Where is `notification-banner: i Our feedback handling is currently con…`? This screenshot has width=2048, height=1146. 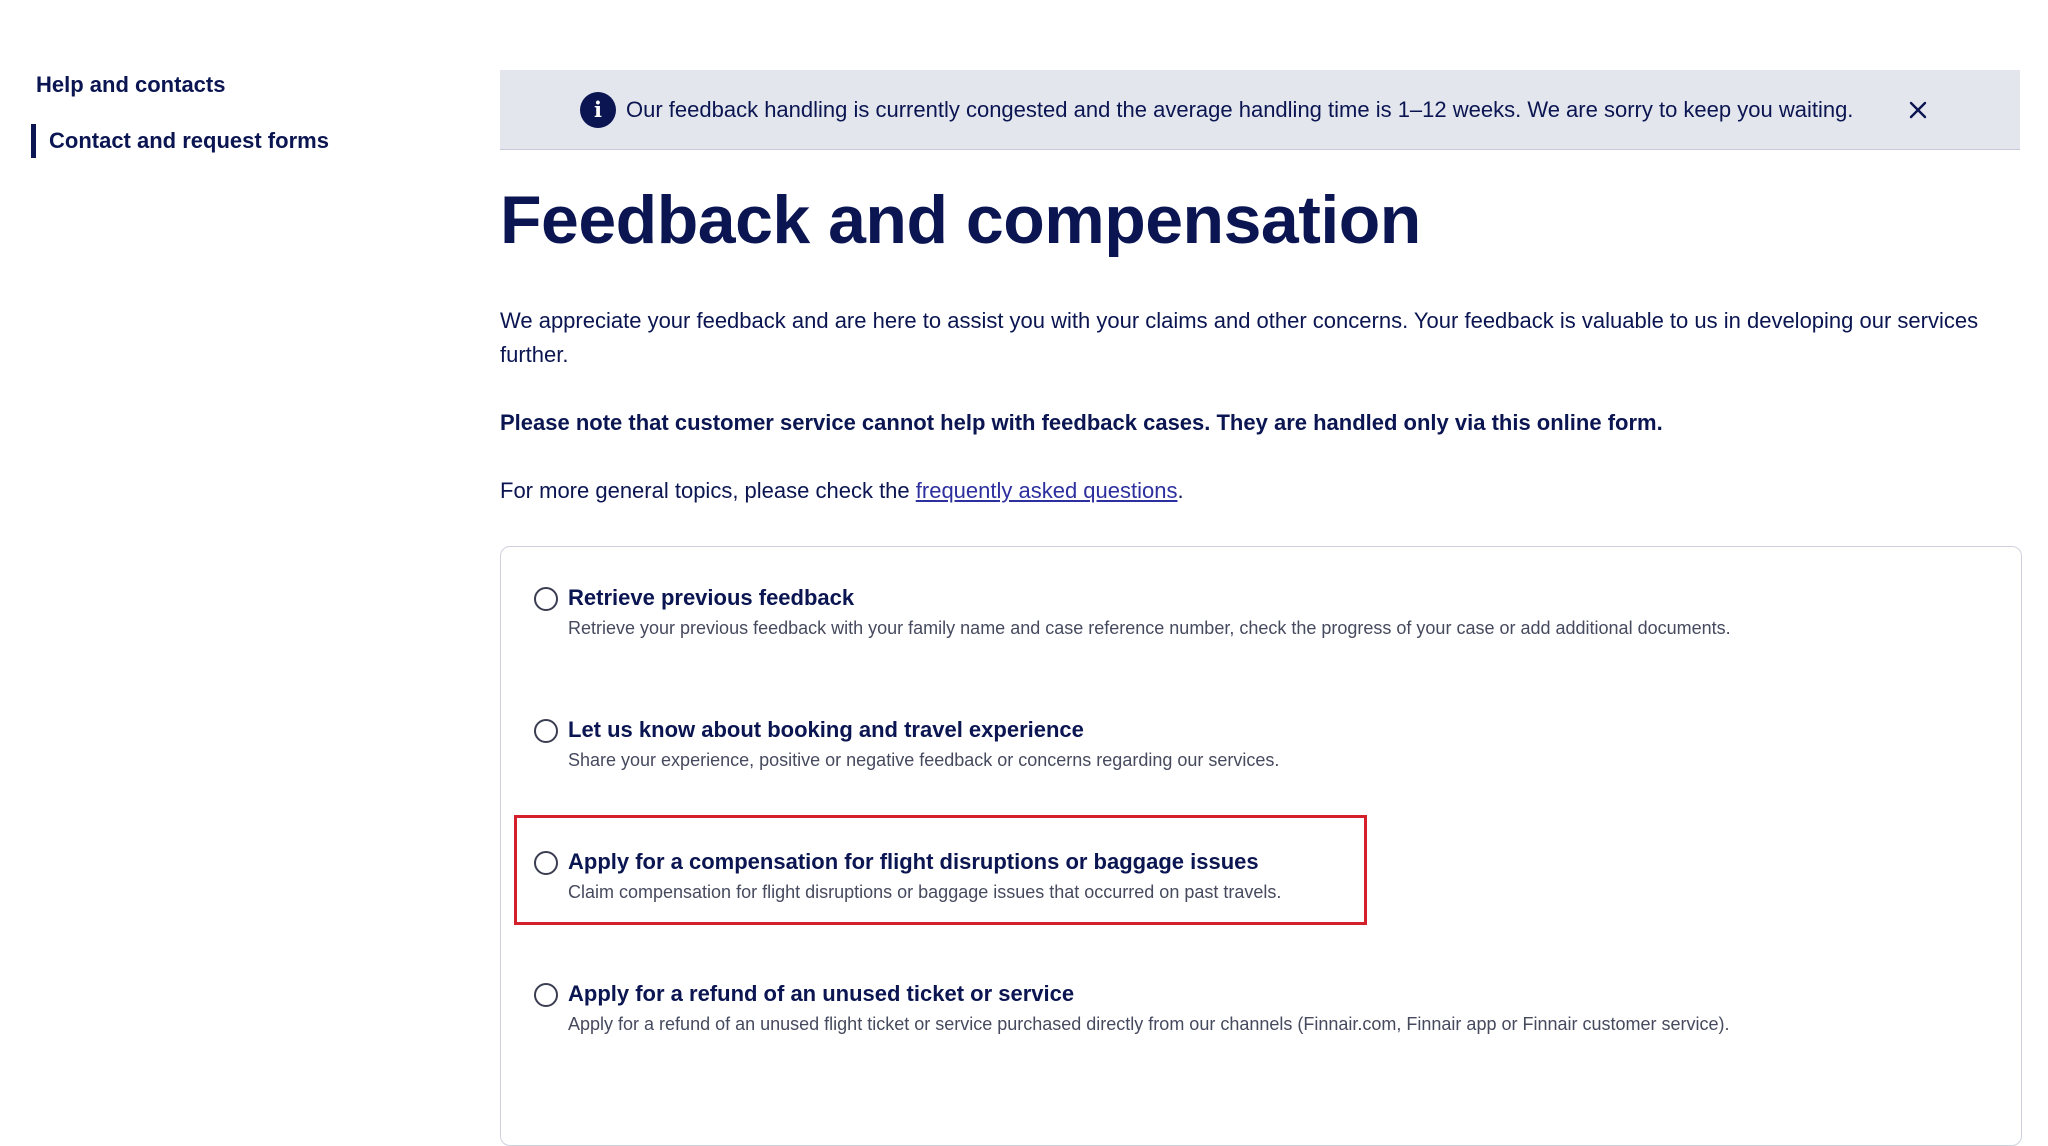
notification-banner: i Our feedback handling is currently con… is located at coordinates (1260, 110).